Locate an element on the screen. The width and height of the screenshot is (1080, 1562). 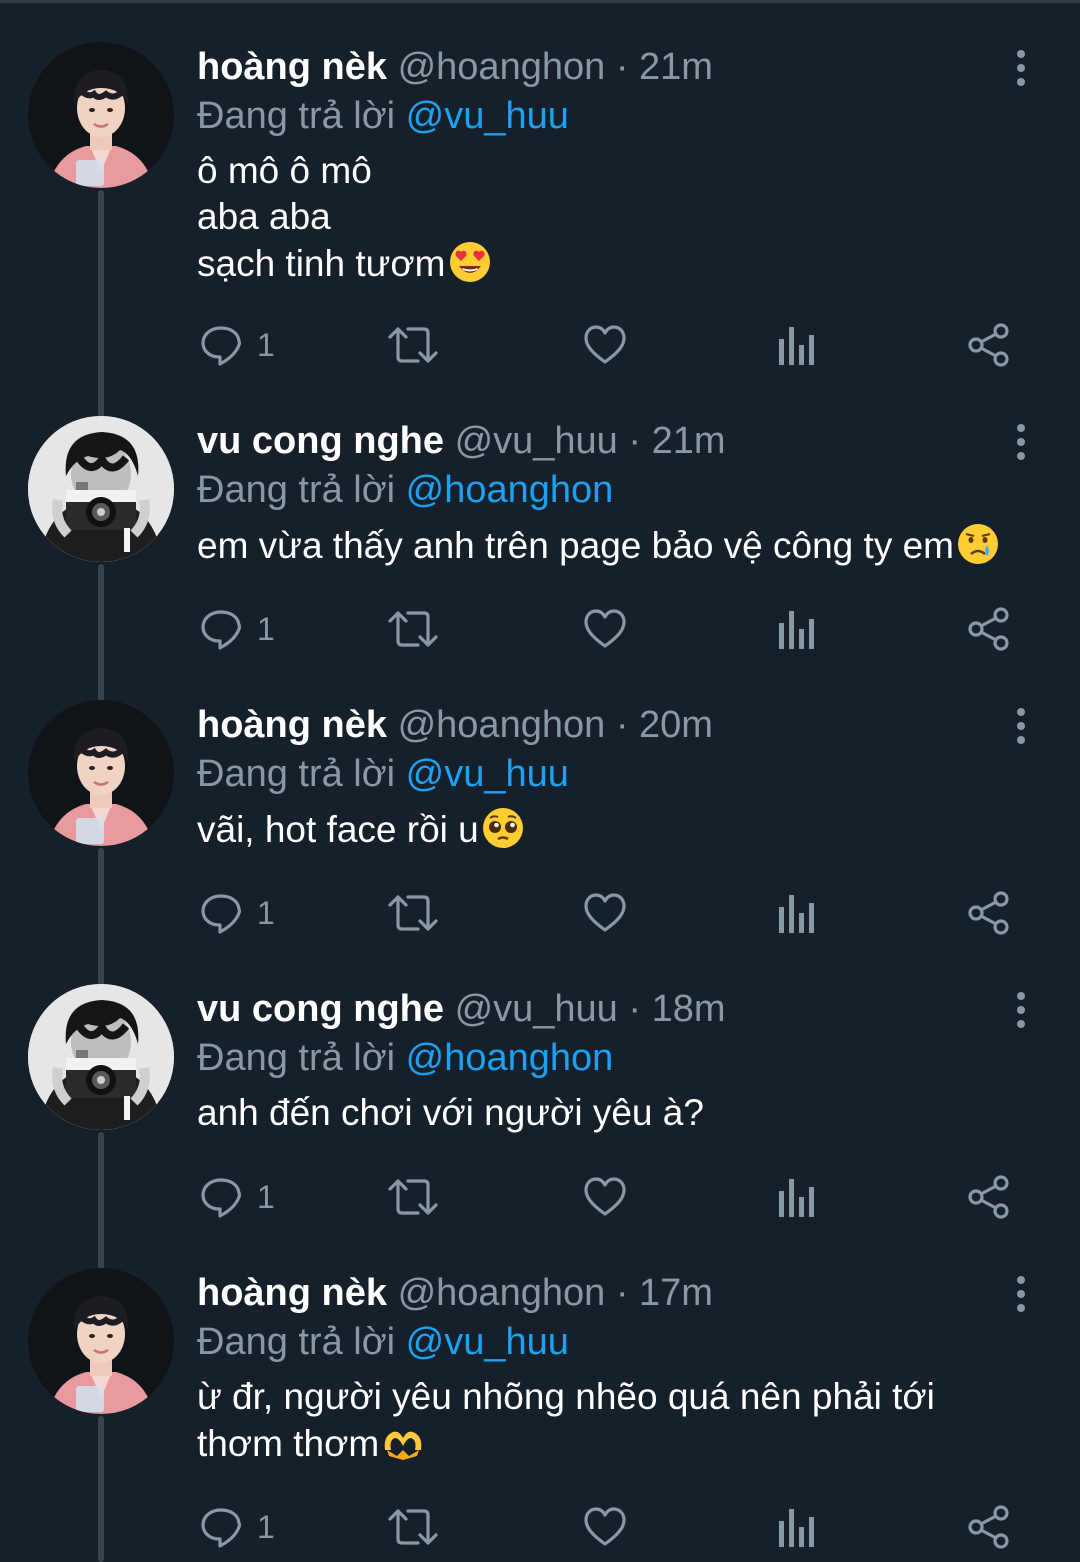
tweet-header: hoàng nèk @hoanghon · 20m is located at coordinates (618, 725).